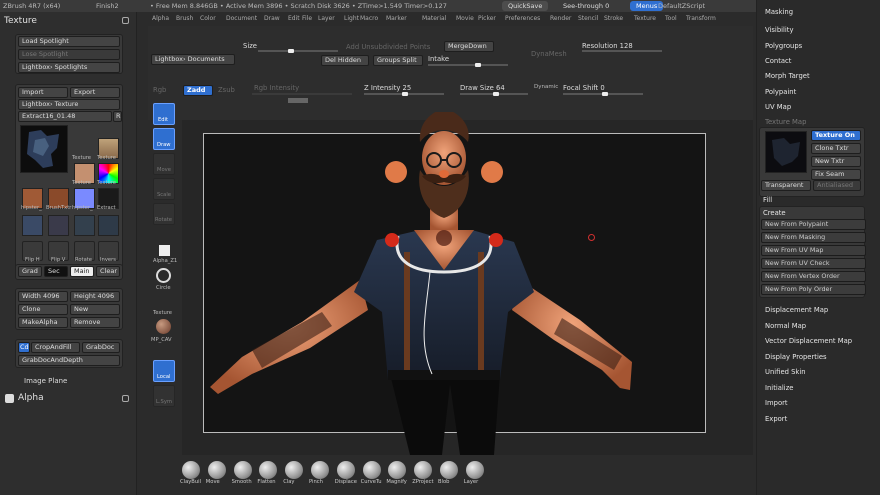 The height and width of the screenshot is (495, 880). I want to click on scroll-handle, so click(298, 100).